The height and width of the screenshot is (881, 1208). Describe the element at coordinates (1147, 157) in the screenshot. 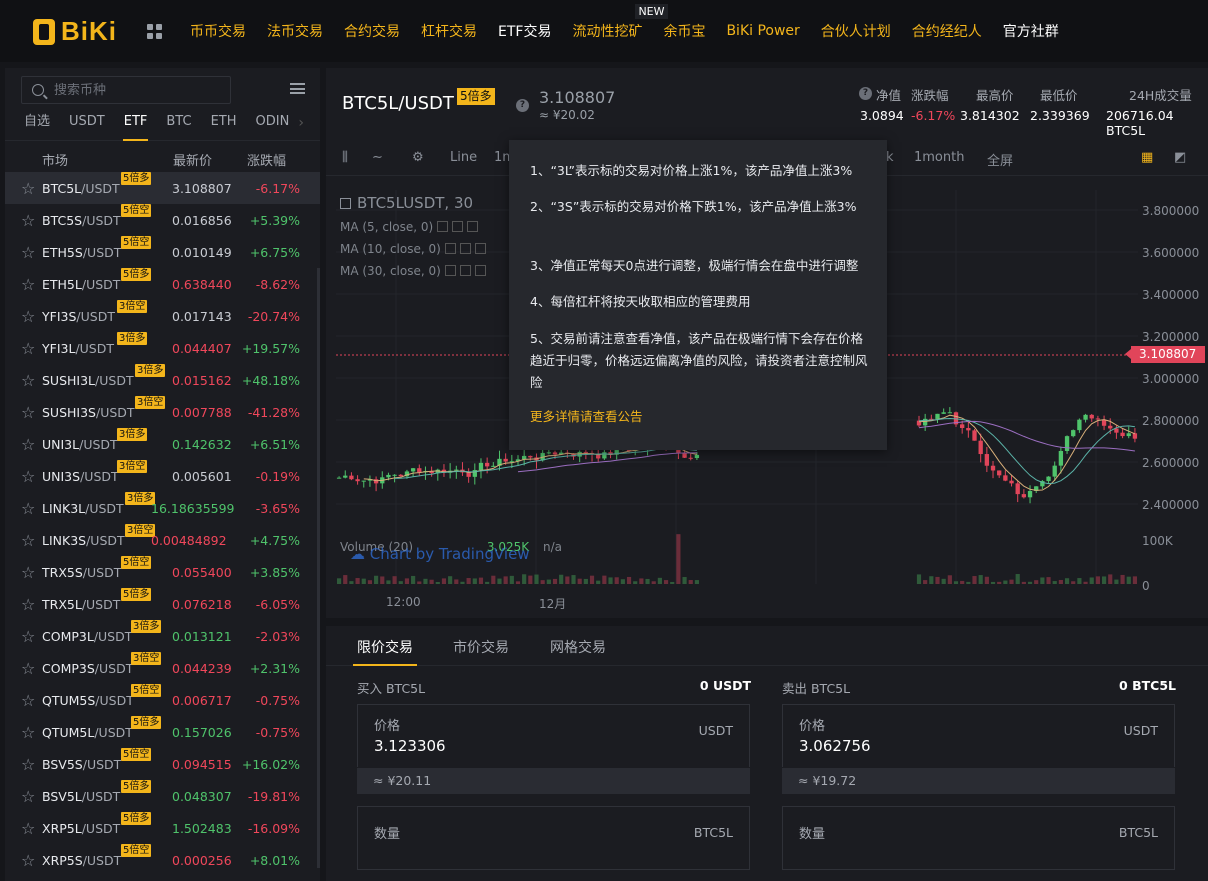

I see `kline-view-icon: ▦` at that location.